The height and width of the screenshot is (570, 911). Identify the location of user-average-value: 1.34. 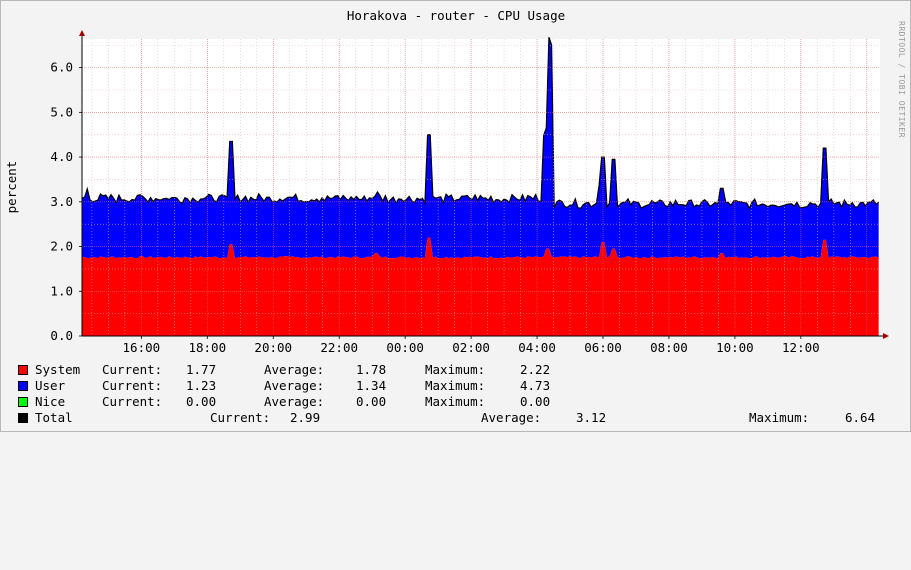
(371, 385).